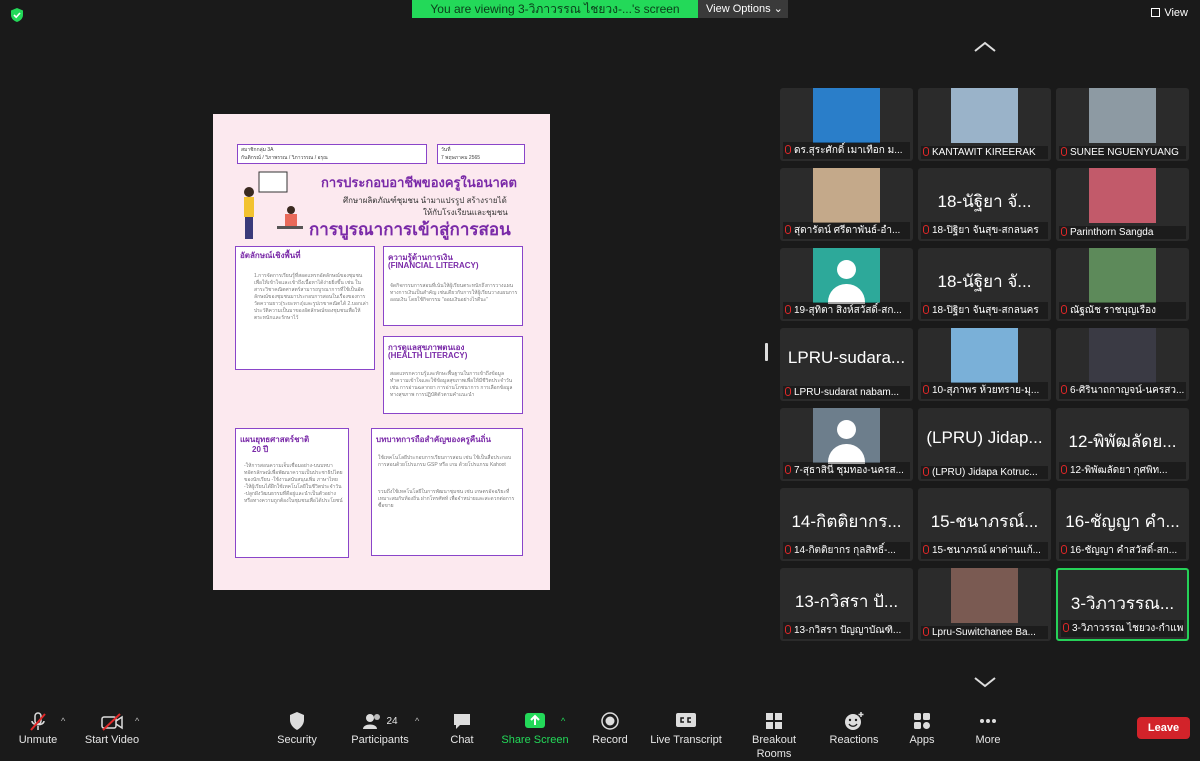 The height and width of the screenshot is (761, 1200). Describe the element at coordinates (610, 722) in the screenshot. I see `record-icon` at that location.